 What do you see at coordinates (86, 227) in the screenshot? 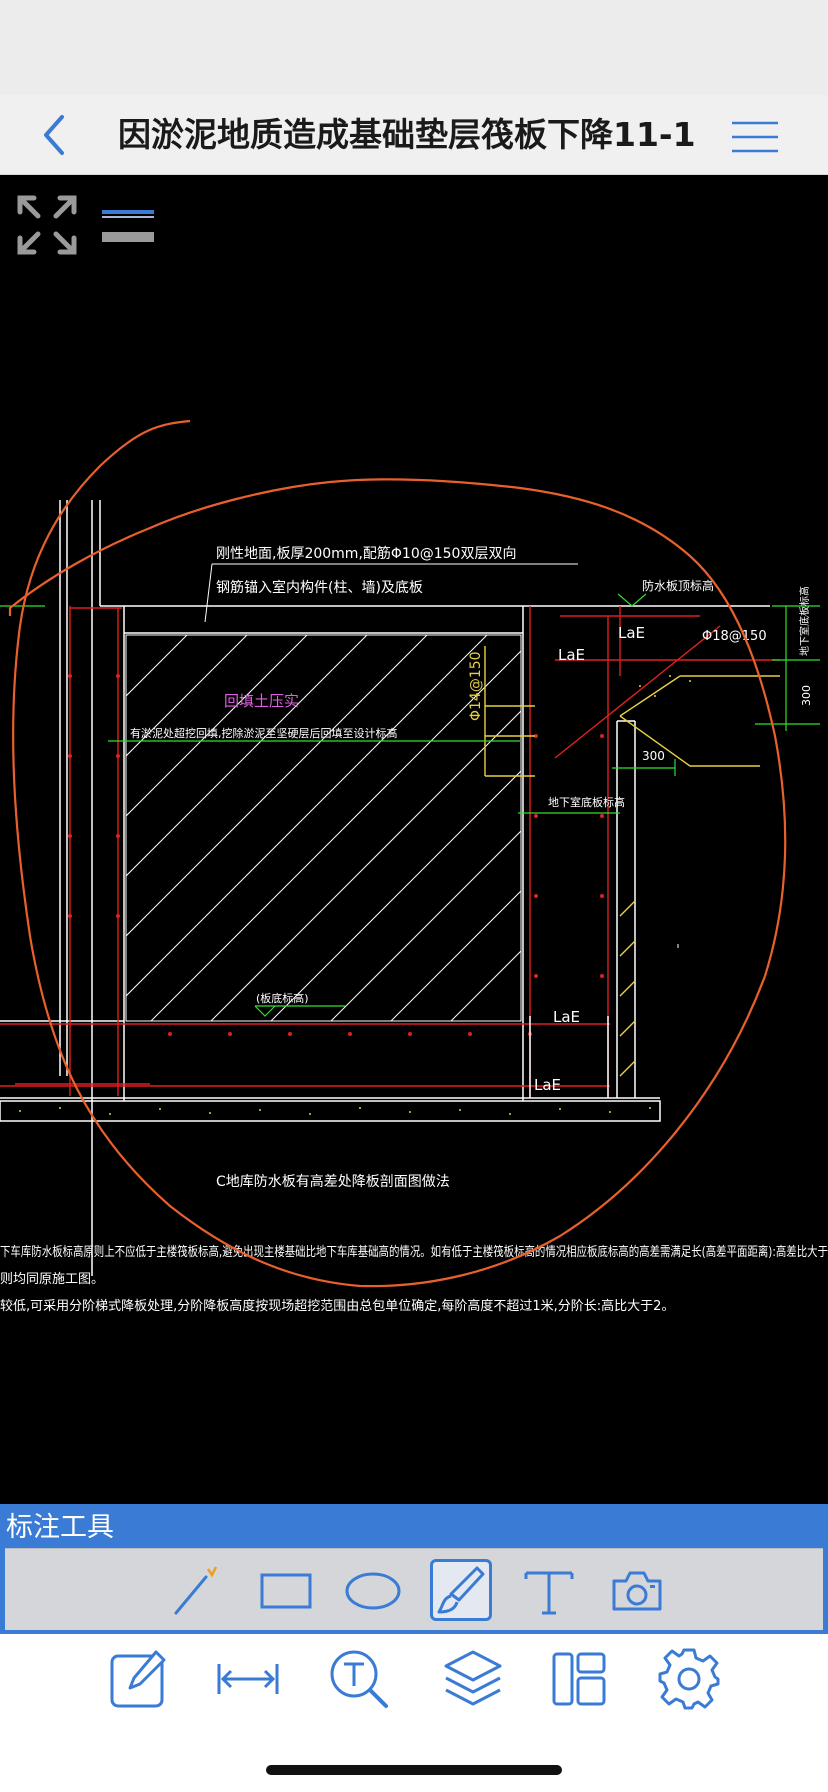
I see `view-tools` at bounding box center [86, 227].